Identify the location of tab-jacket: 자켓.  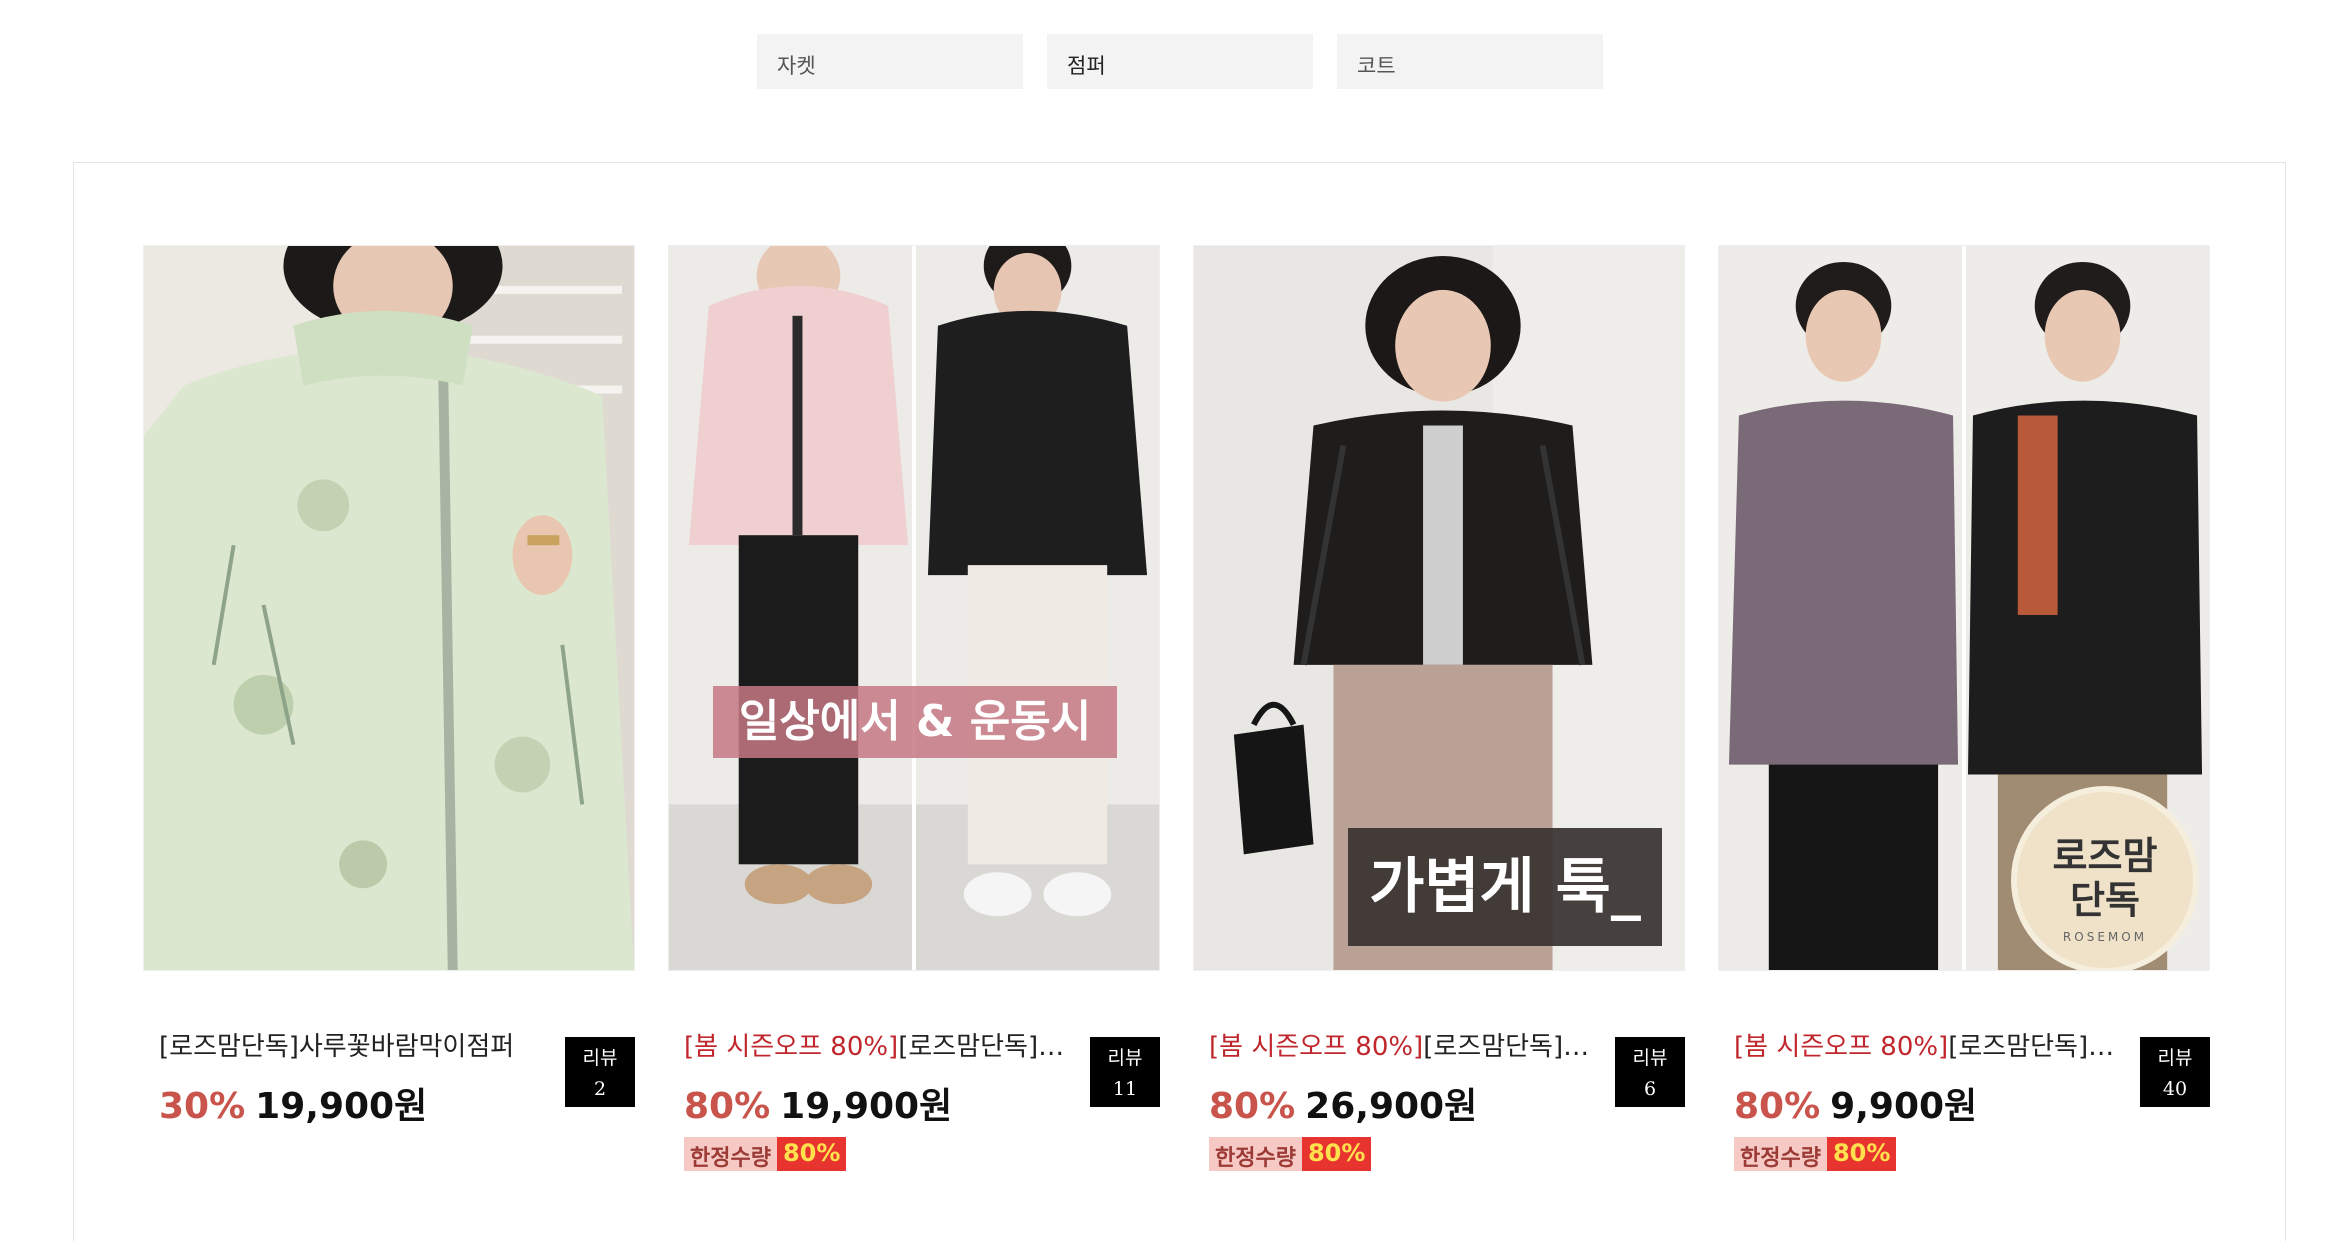
(890, 61).